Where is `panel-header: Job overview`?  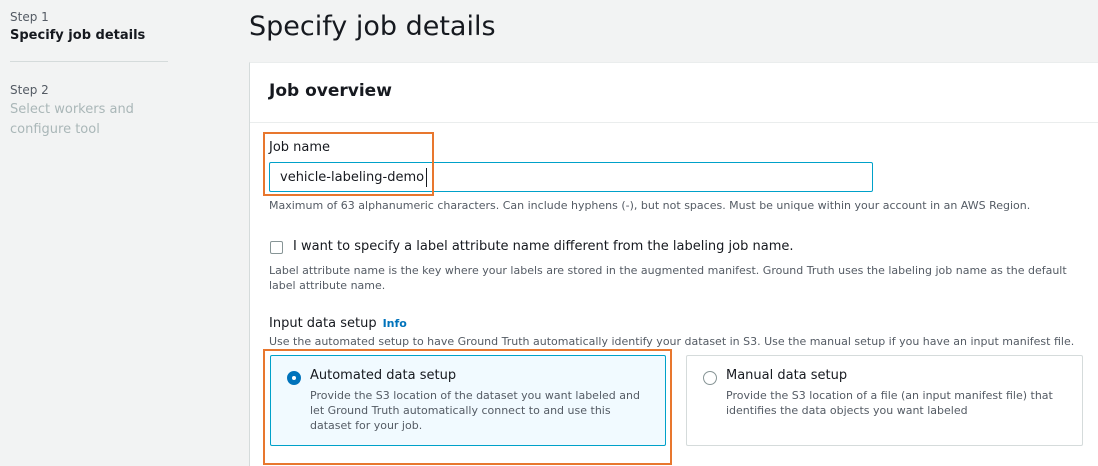
panel-header: Job overview is located at coordinates (674, 93).